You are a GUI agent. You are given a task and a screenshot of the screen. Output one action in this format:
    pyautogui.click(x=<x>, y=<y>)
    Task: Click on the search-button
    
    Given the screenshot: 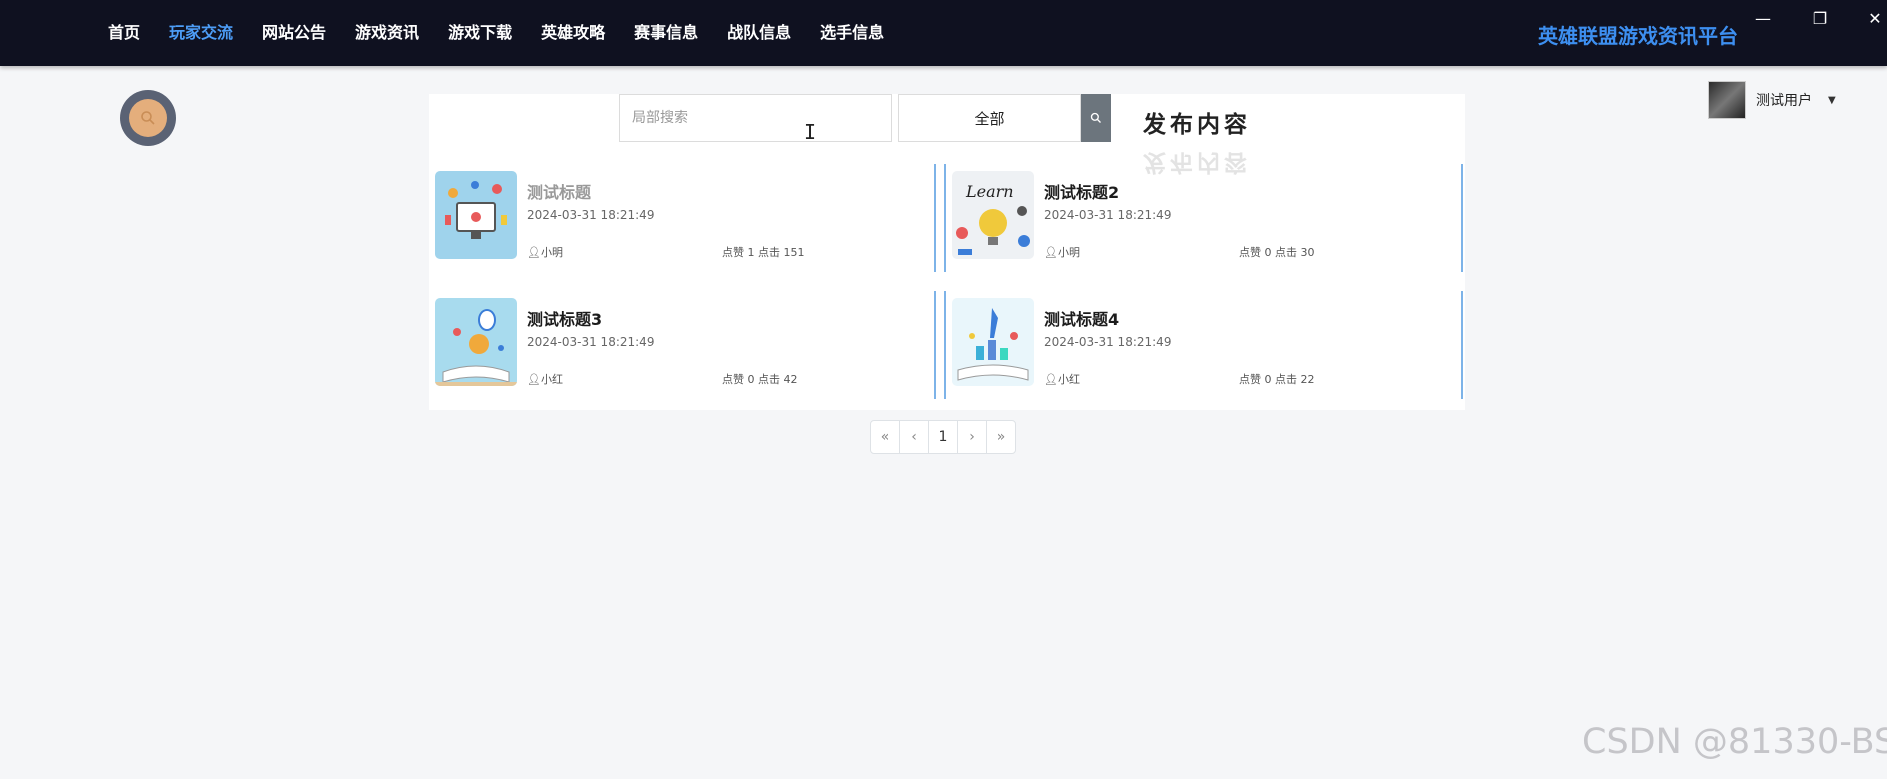 What is the action you would take?
    pyautogui.click(x=1096, y=118)
    